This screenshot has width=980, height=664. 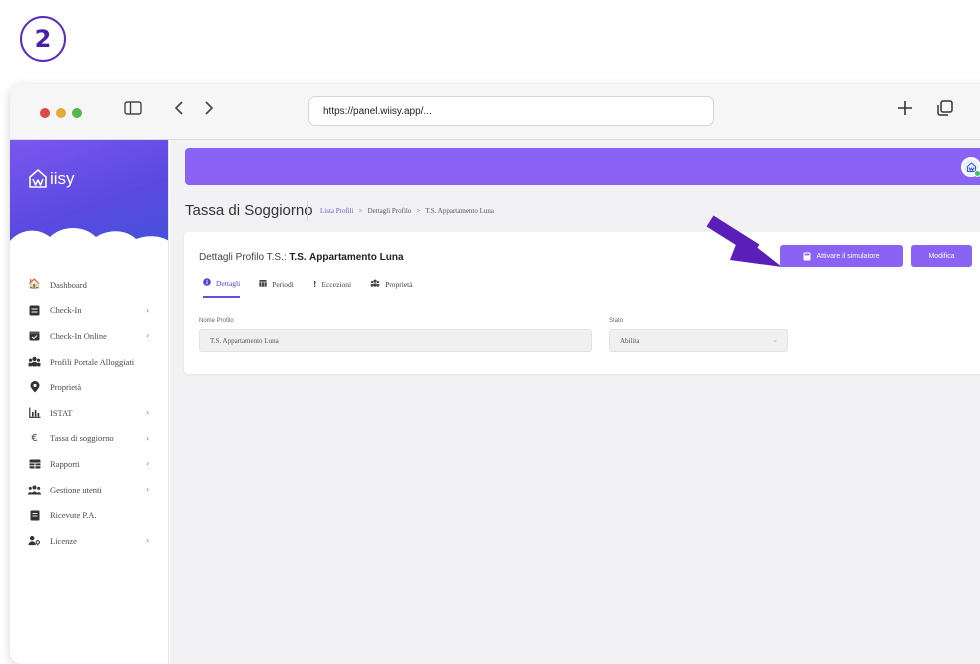 What do you see at coordinates (775, 340) in the screenshot?
I see `chevron-down-icon: ⌄` at bounding box center [775, 340].